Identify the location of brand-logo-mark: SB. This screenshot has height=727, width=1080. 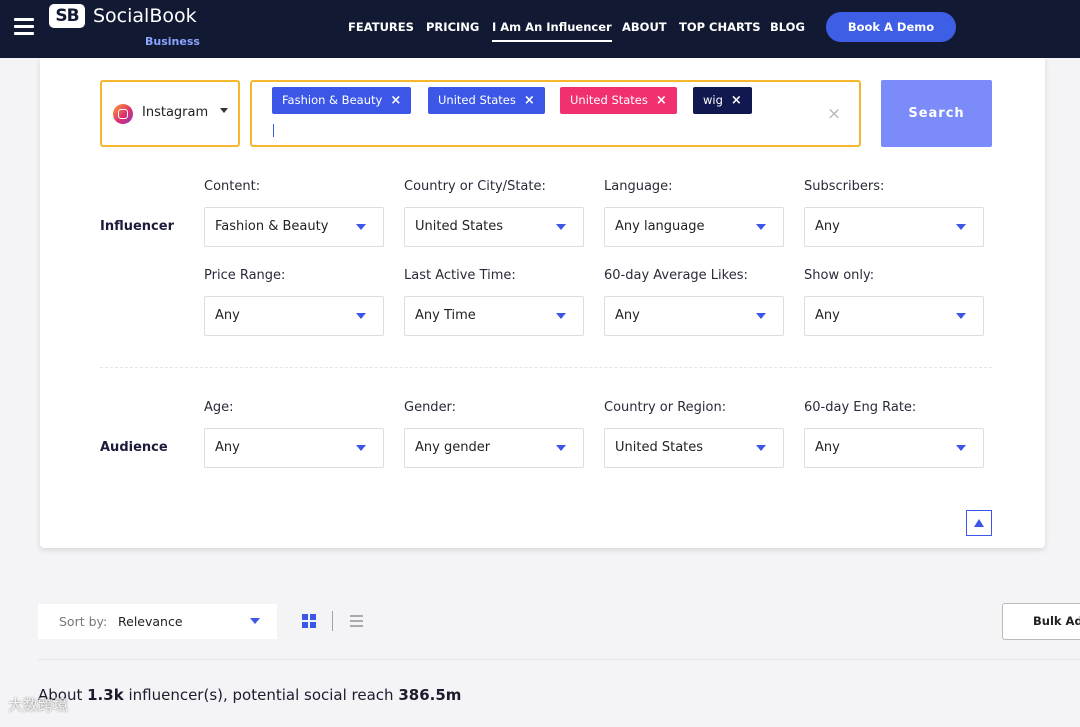
(67, 16).